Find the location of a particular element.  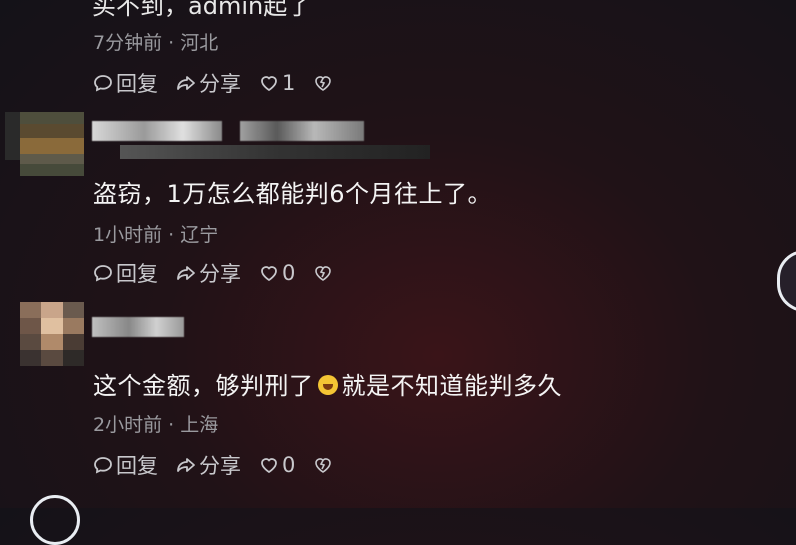

comment-text: 盗窃，1万怎么都能判6个月往上了。 is located at coordinates (293, 194).